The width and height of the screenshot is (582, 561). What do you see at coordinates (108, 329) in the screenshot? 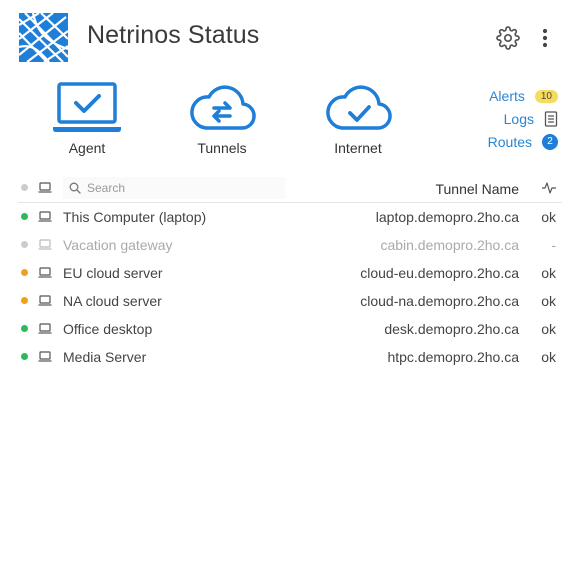
I see `device-name: Office desktop` at bounding box center [108, 329].